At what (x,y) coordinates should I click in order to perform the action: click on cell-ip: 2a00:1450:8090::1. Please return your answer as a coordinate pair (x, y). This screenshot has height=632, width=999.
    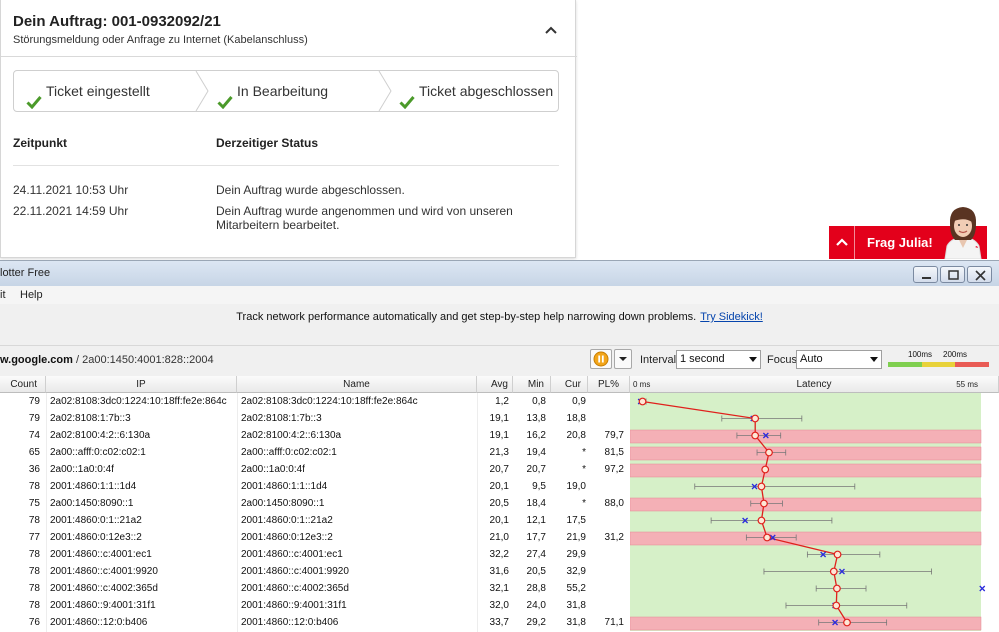
    Looking at the image, I should click on (92, 503).